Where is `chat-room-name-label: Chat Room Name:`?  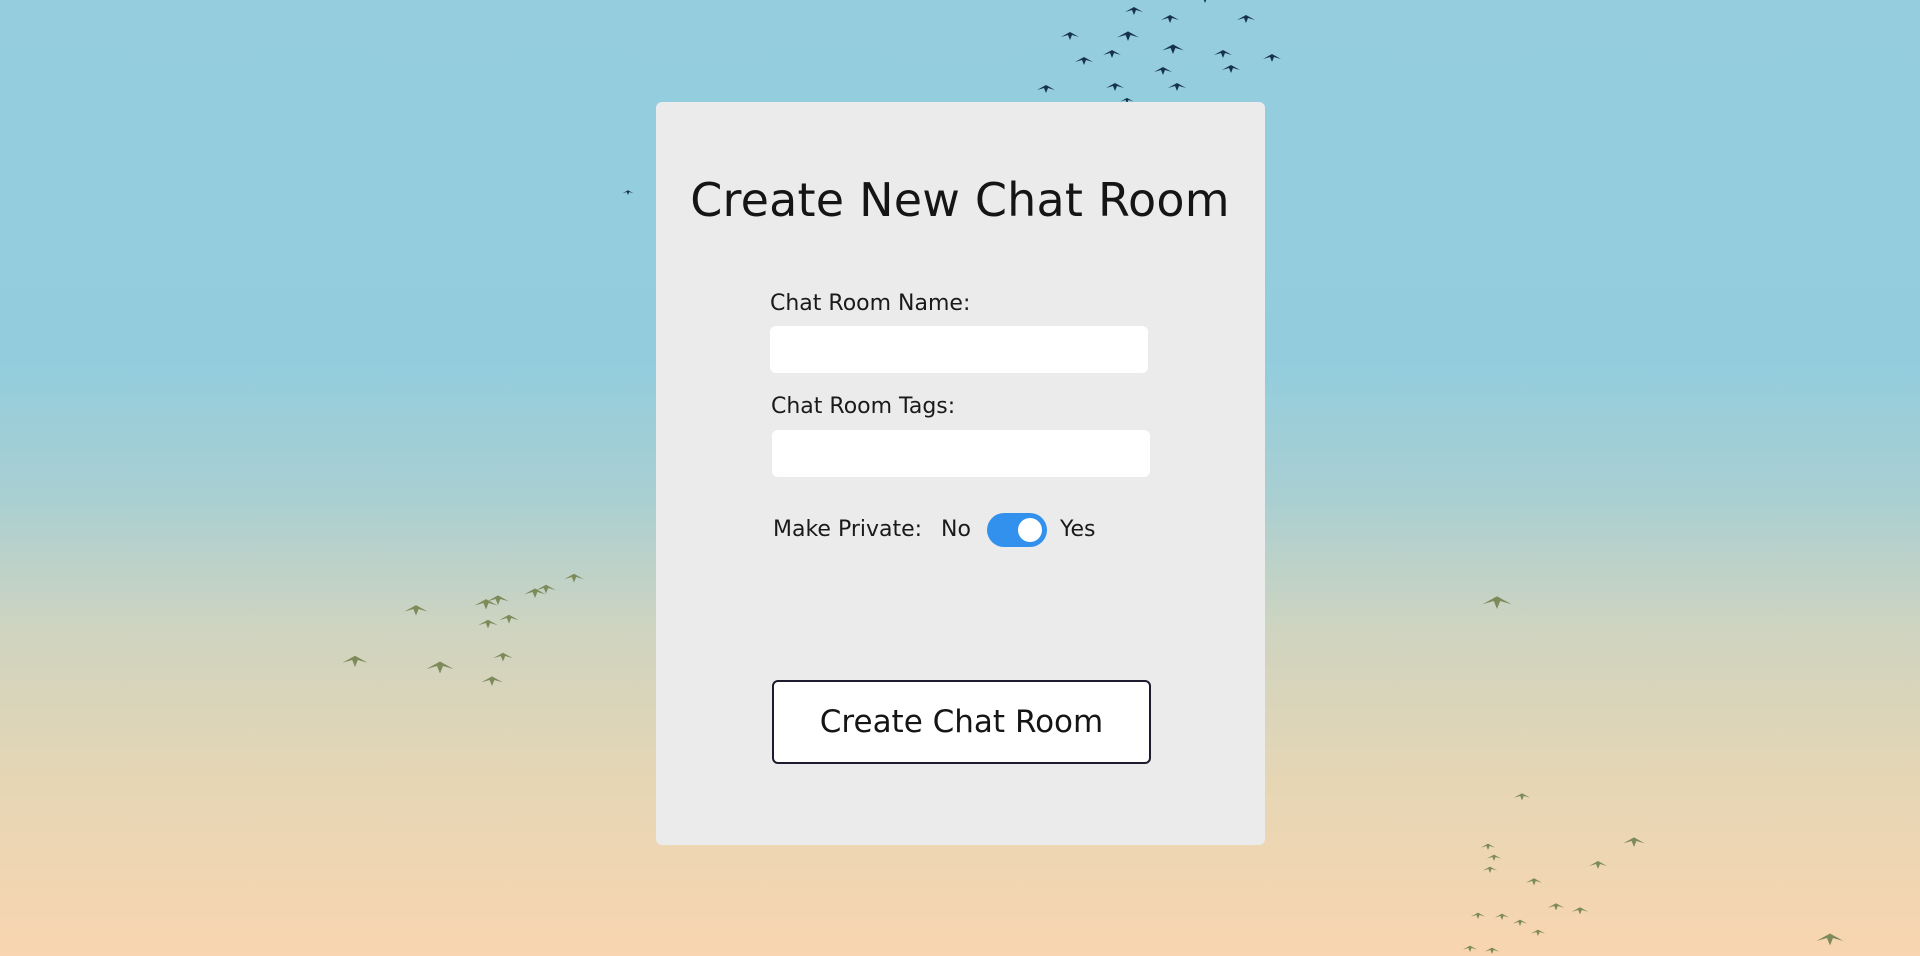 chat-room-name-label: Chat Room Name: is located at coordinates (870, 303).